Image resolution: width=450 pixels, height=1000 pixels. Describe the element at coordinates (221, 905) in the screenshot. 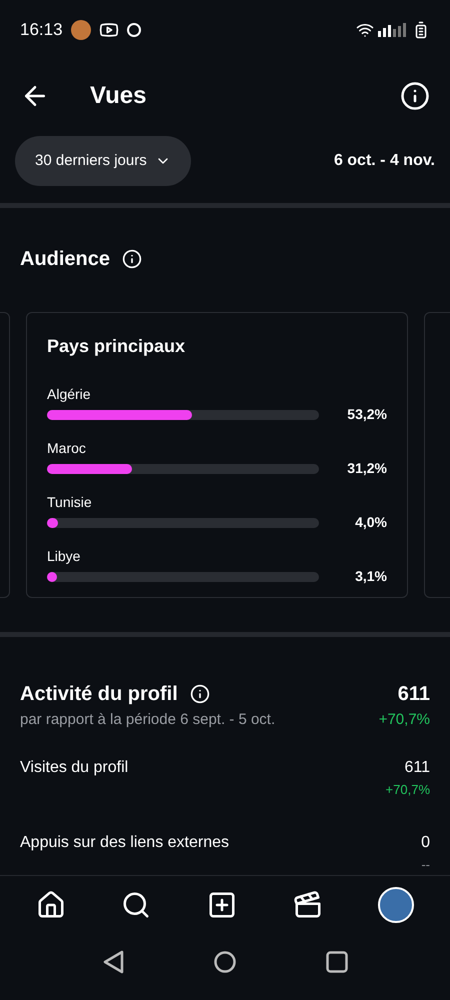

I see `create-tab` at that location.